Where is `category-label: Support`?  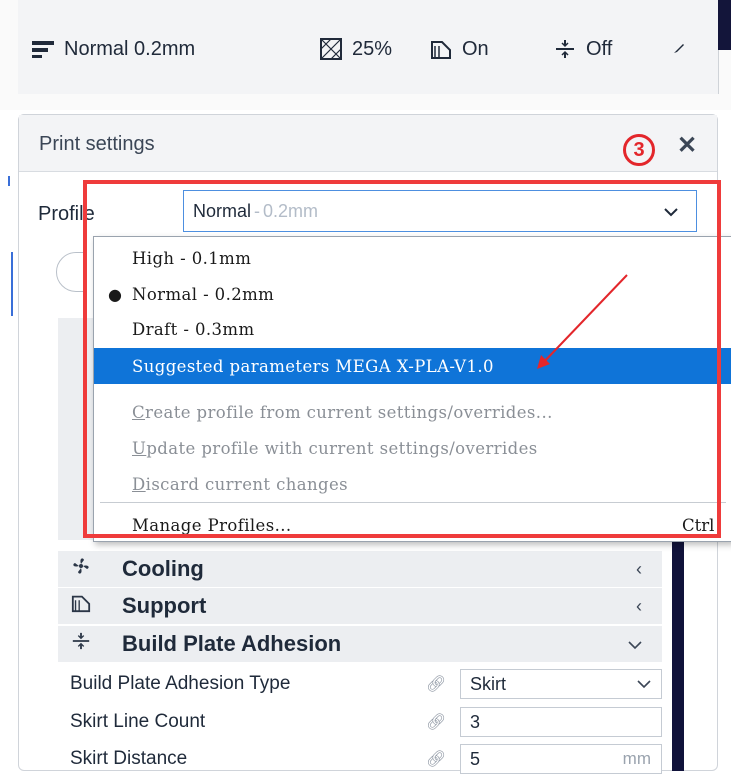
category-label: Support is located at coordinates (164, 605).